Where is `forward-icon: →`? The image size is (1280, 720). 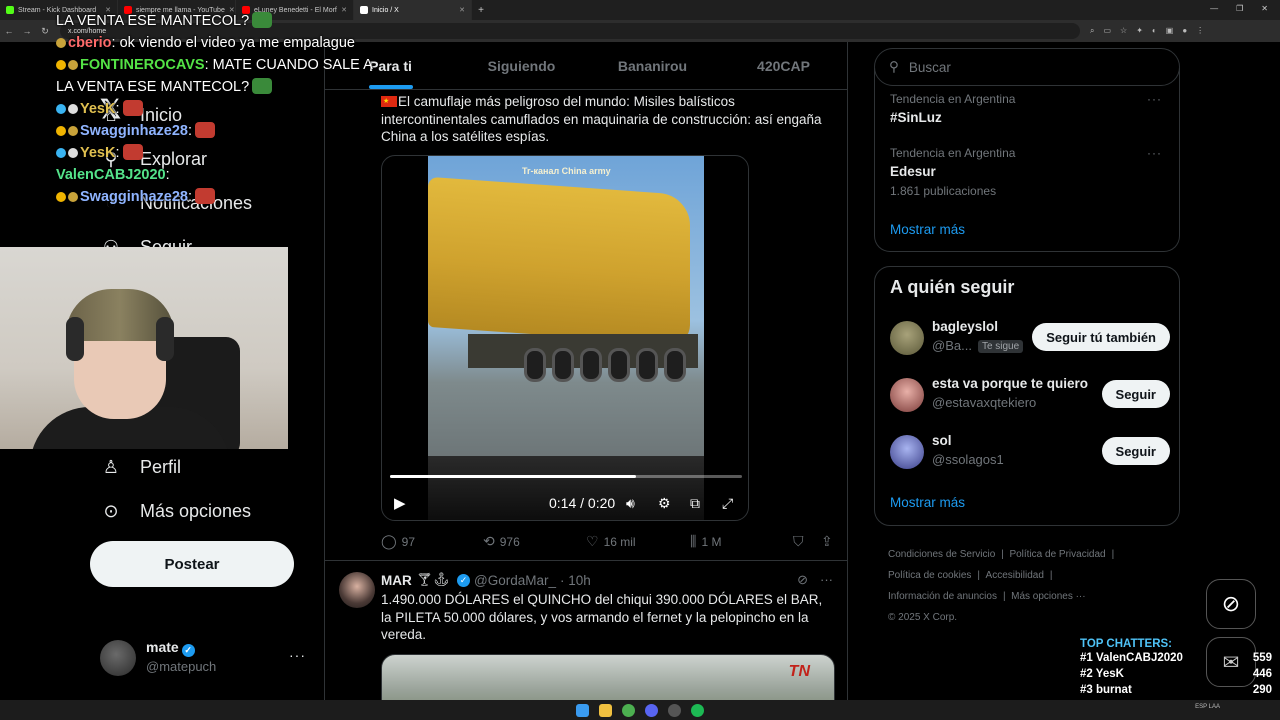 forward-icon: → is located at coordinates (27, 31).